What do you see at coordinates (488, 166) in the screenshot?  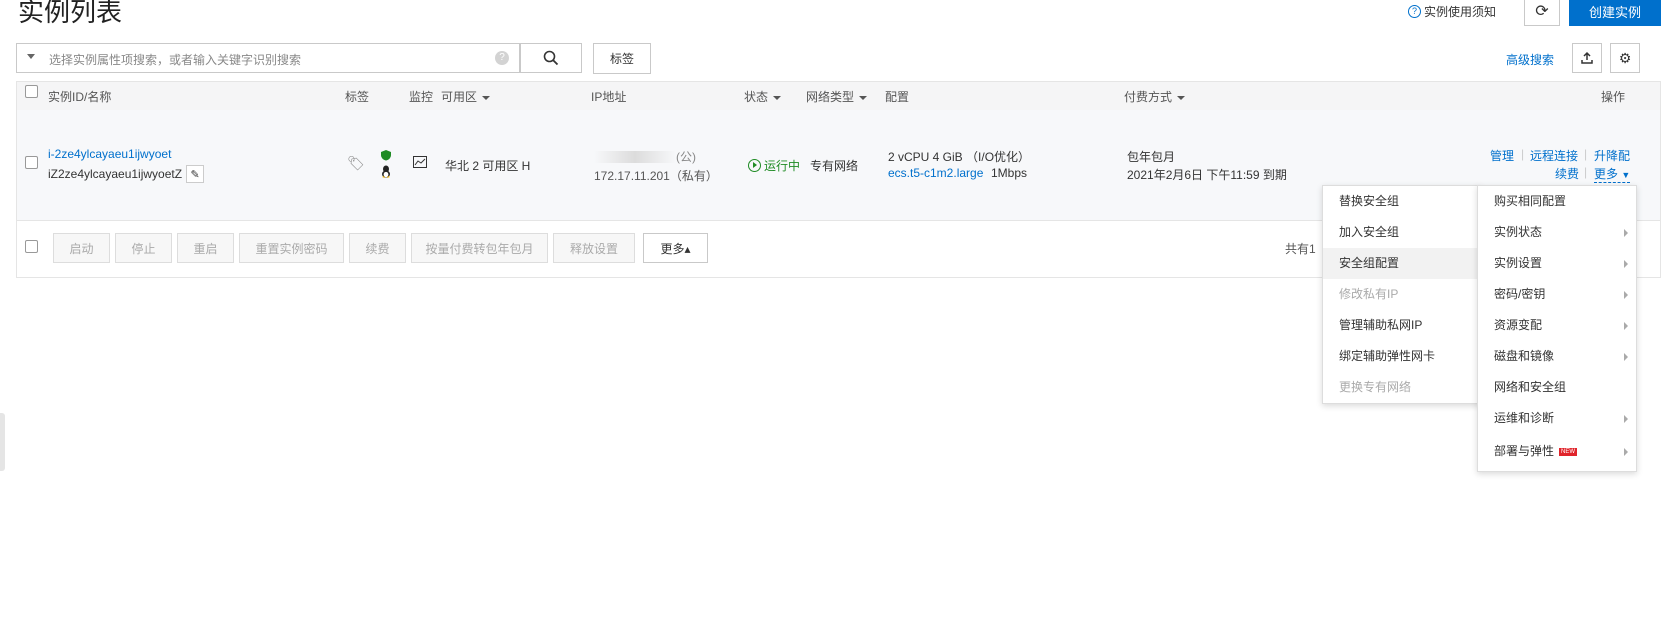 I see `zone-value: 华北 2 可用区 H` at bounding box center [488, 166].